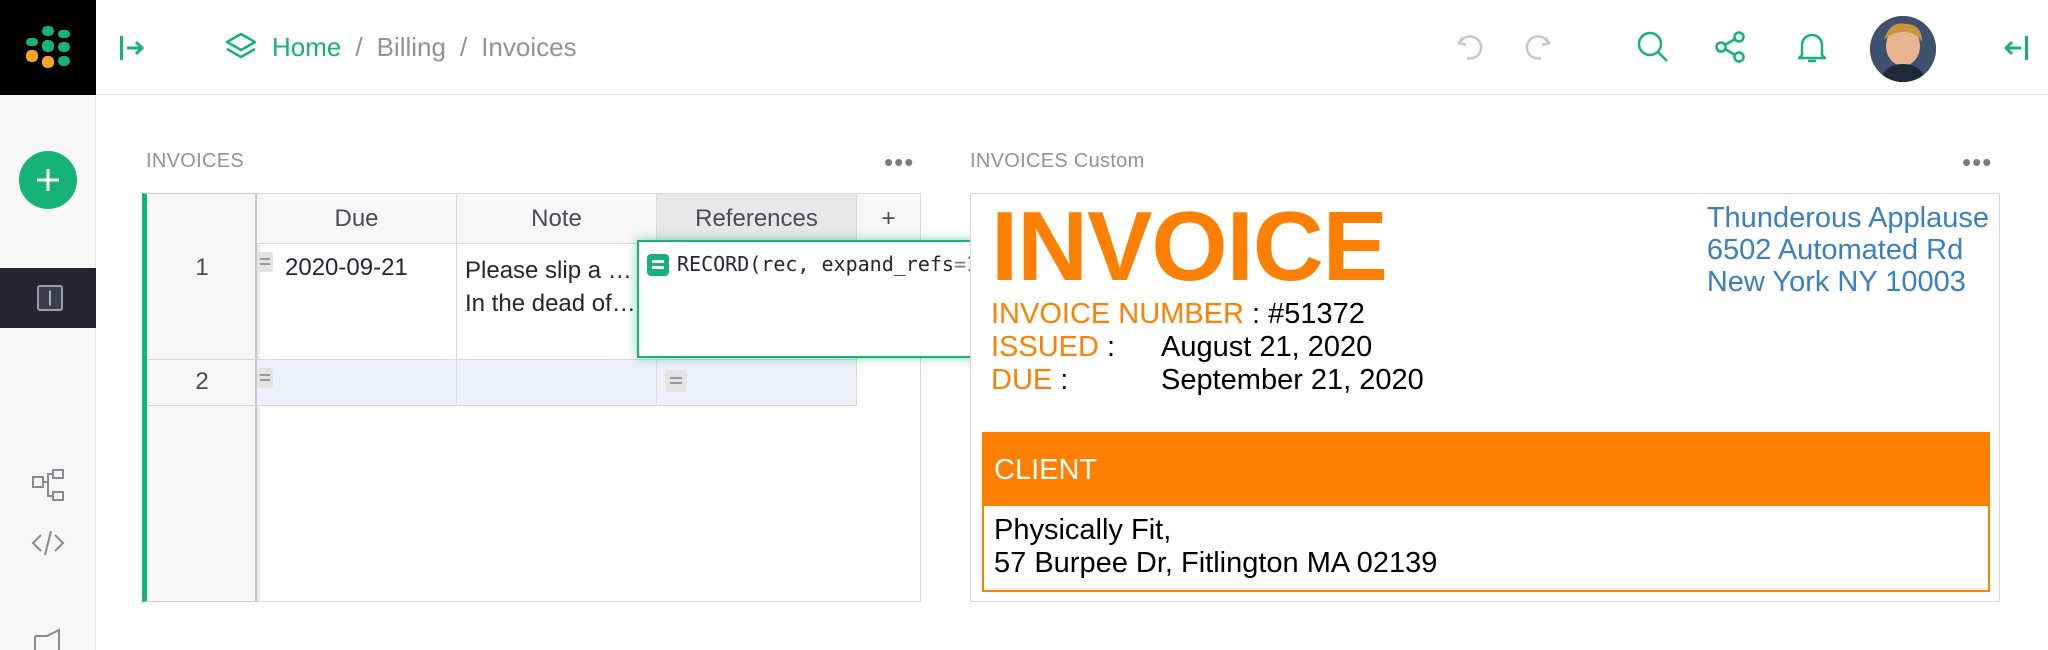  What do you see at coordinates (1083, 530) in the screenshot?
I see `client-name: Physically Fit,` at bounding box center [1083, 530].